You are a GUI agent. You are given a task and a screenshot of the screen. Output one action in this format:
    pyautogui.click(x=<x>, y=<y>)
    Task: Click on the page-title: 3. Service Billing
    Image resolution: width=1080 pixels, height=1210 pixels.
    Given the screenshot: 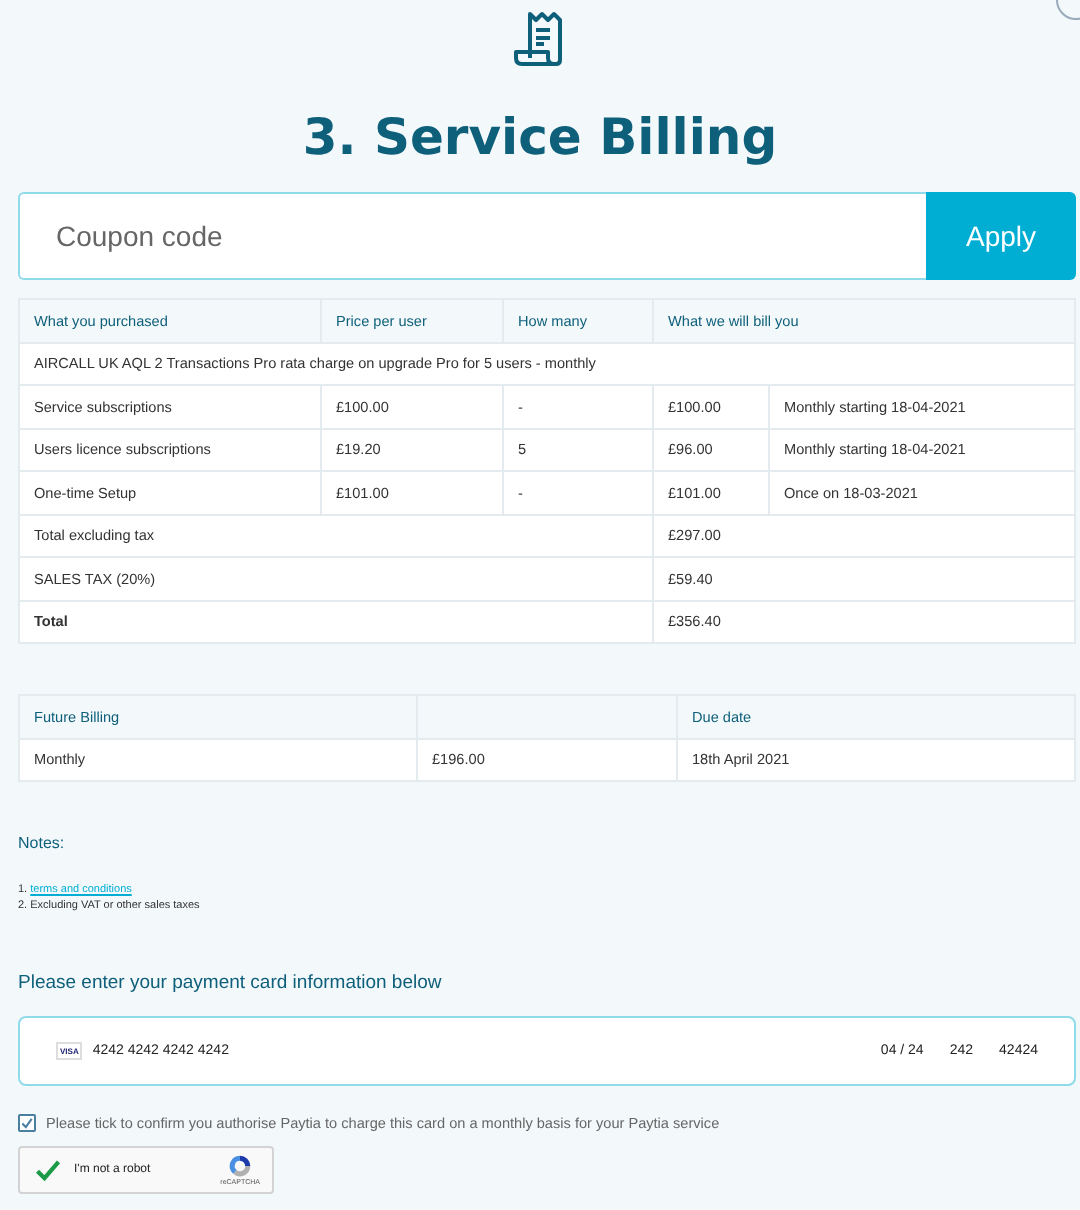 What is the action you would take?
    pyautogui.click(x=540, y=138)
    